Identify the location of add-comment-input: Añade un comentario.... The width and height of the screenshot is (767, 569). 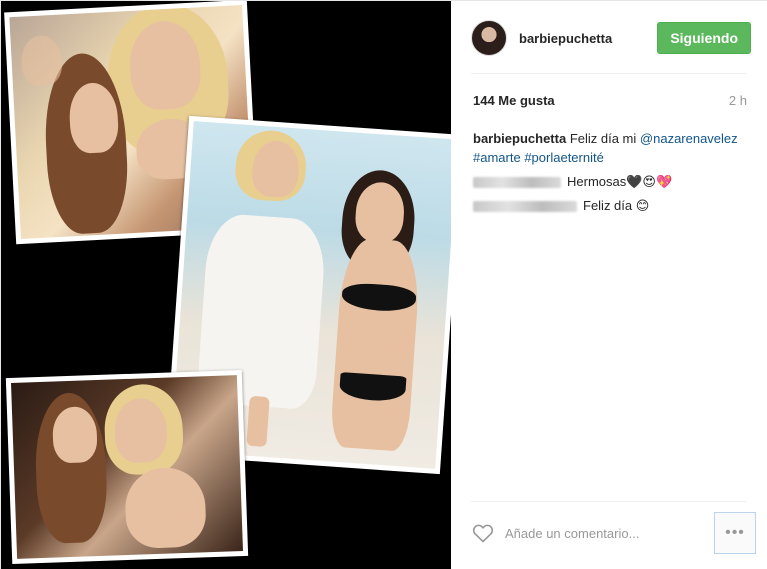
(609, 533).